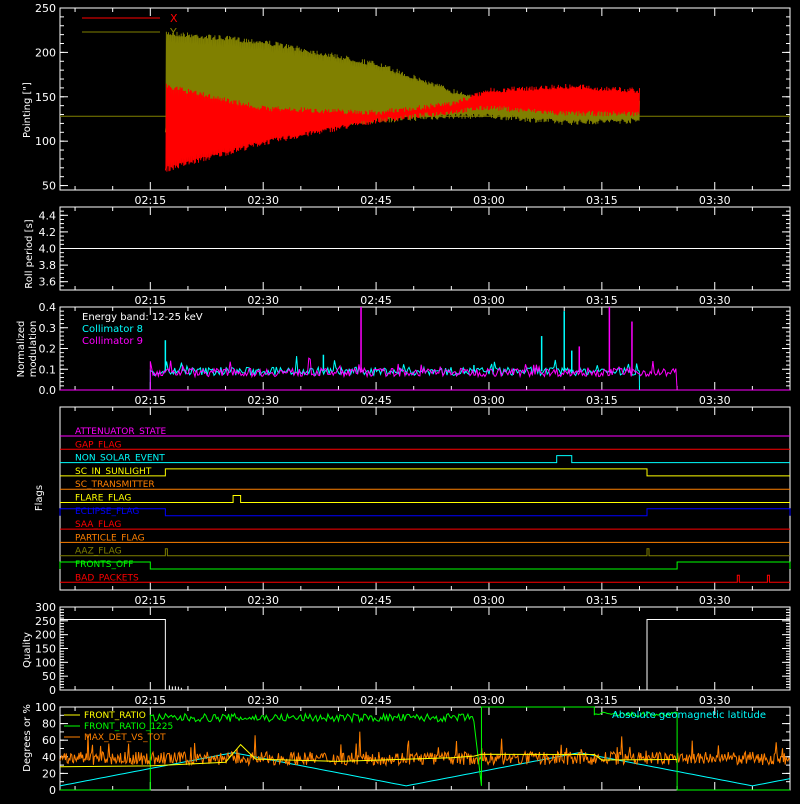  I want to click on y-tick-label: 0.3, so click(48, 328).